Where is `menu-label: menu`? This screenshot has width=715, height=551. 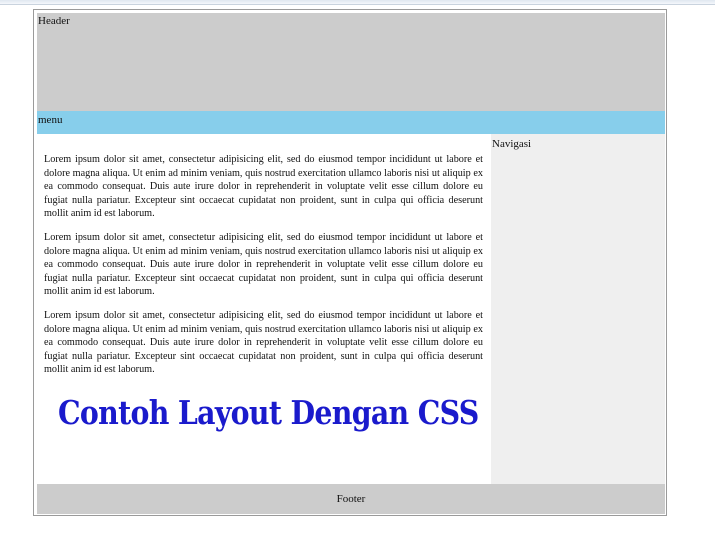
menu-label: menu is located at coordinates (50, 120).